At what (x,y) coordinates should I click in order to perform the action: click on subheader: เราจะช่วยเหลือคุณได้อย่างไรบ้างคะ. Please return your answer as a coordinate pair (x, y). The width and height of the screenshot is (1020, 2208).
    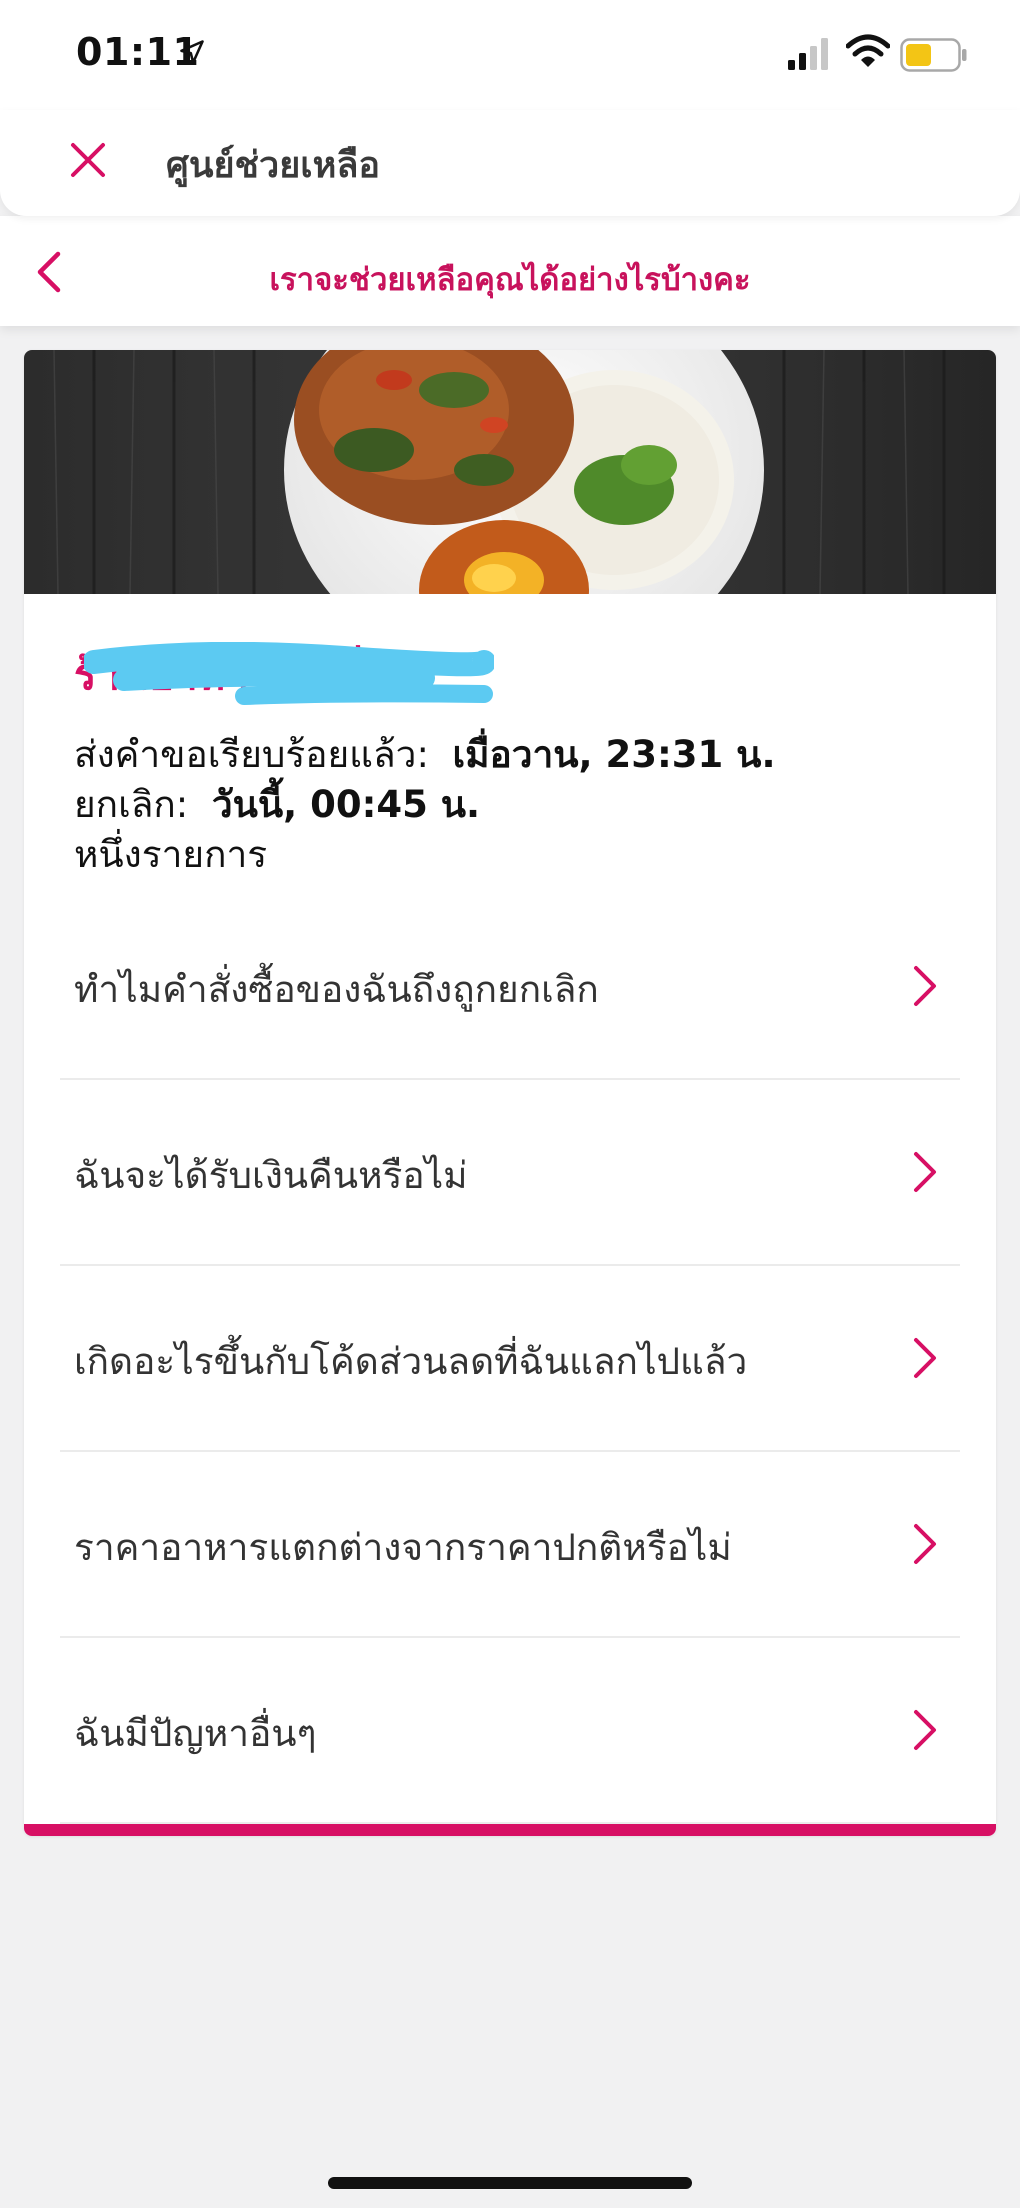
    Looking at the image, I should click on (510, 271).